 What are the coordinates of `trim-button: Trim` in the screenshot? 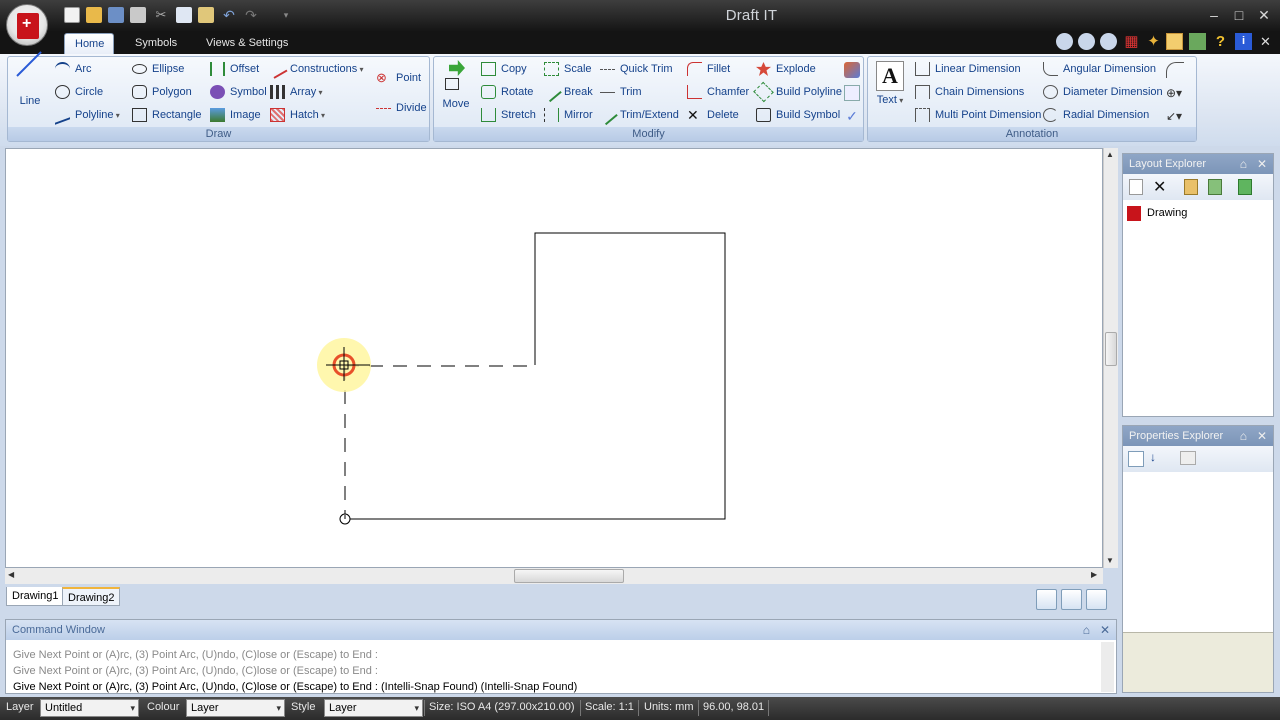 It's located at (621, 92).